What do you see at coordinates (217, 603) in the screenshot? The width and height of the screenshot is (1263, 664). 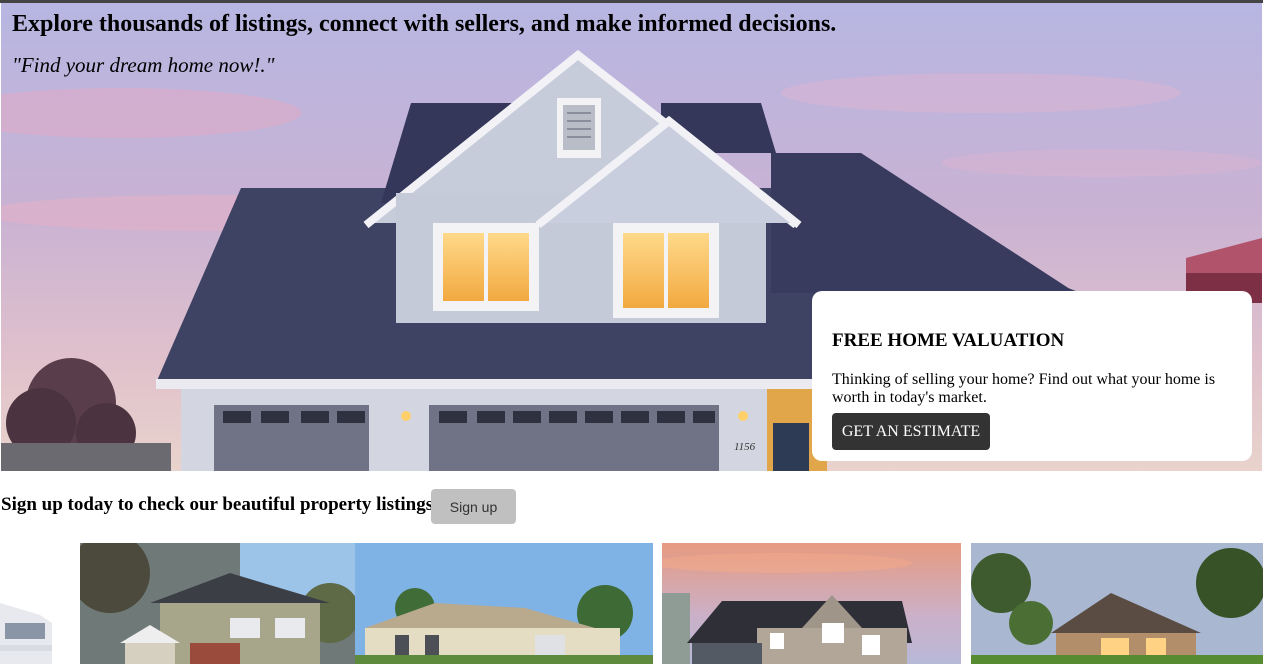 I see `listing-image-two-story-house` at bounding box center [217, 603].